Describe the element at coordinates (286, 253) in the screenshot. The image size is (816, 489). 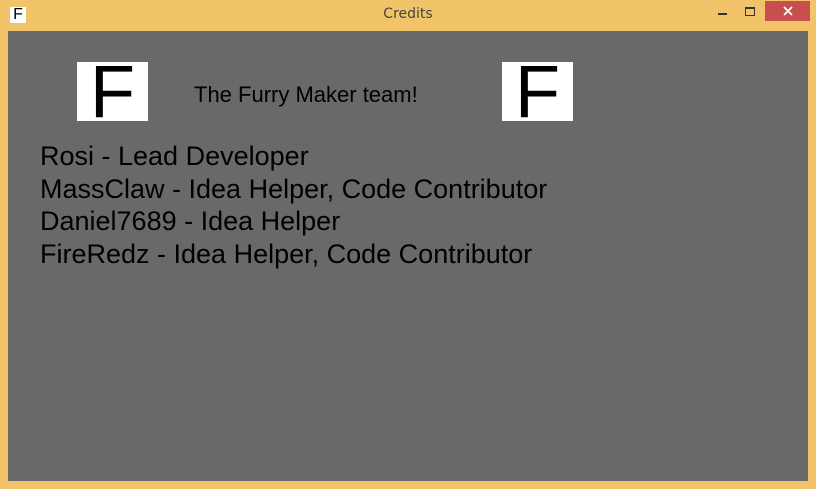
I see `credit-line: FireRedz - Idea Helper, Code Contributor` at that location.